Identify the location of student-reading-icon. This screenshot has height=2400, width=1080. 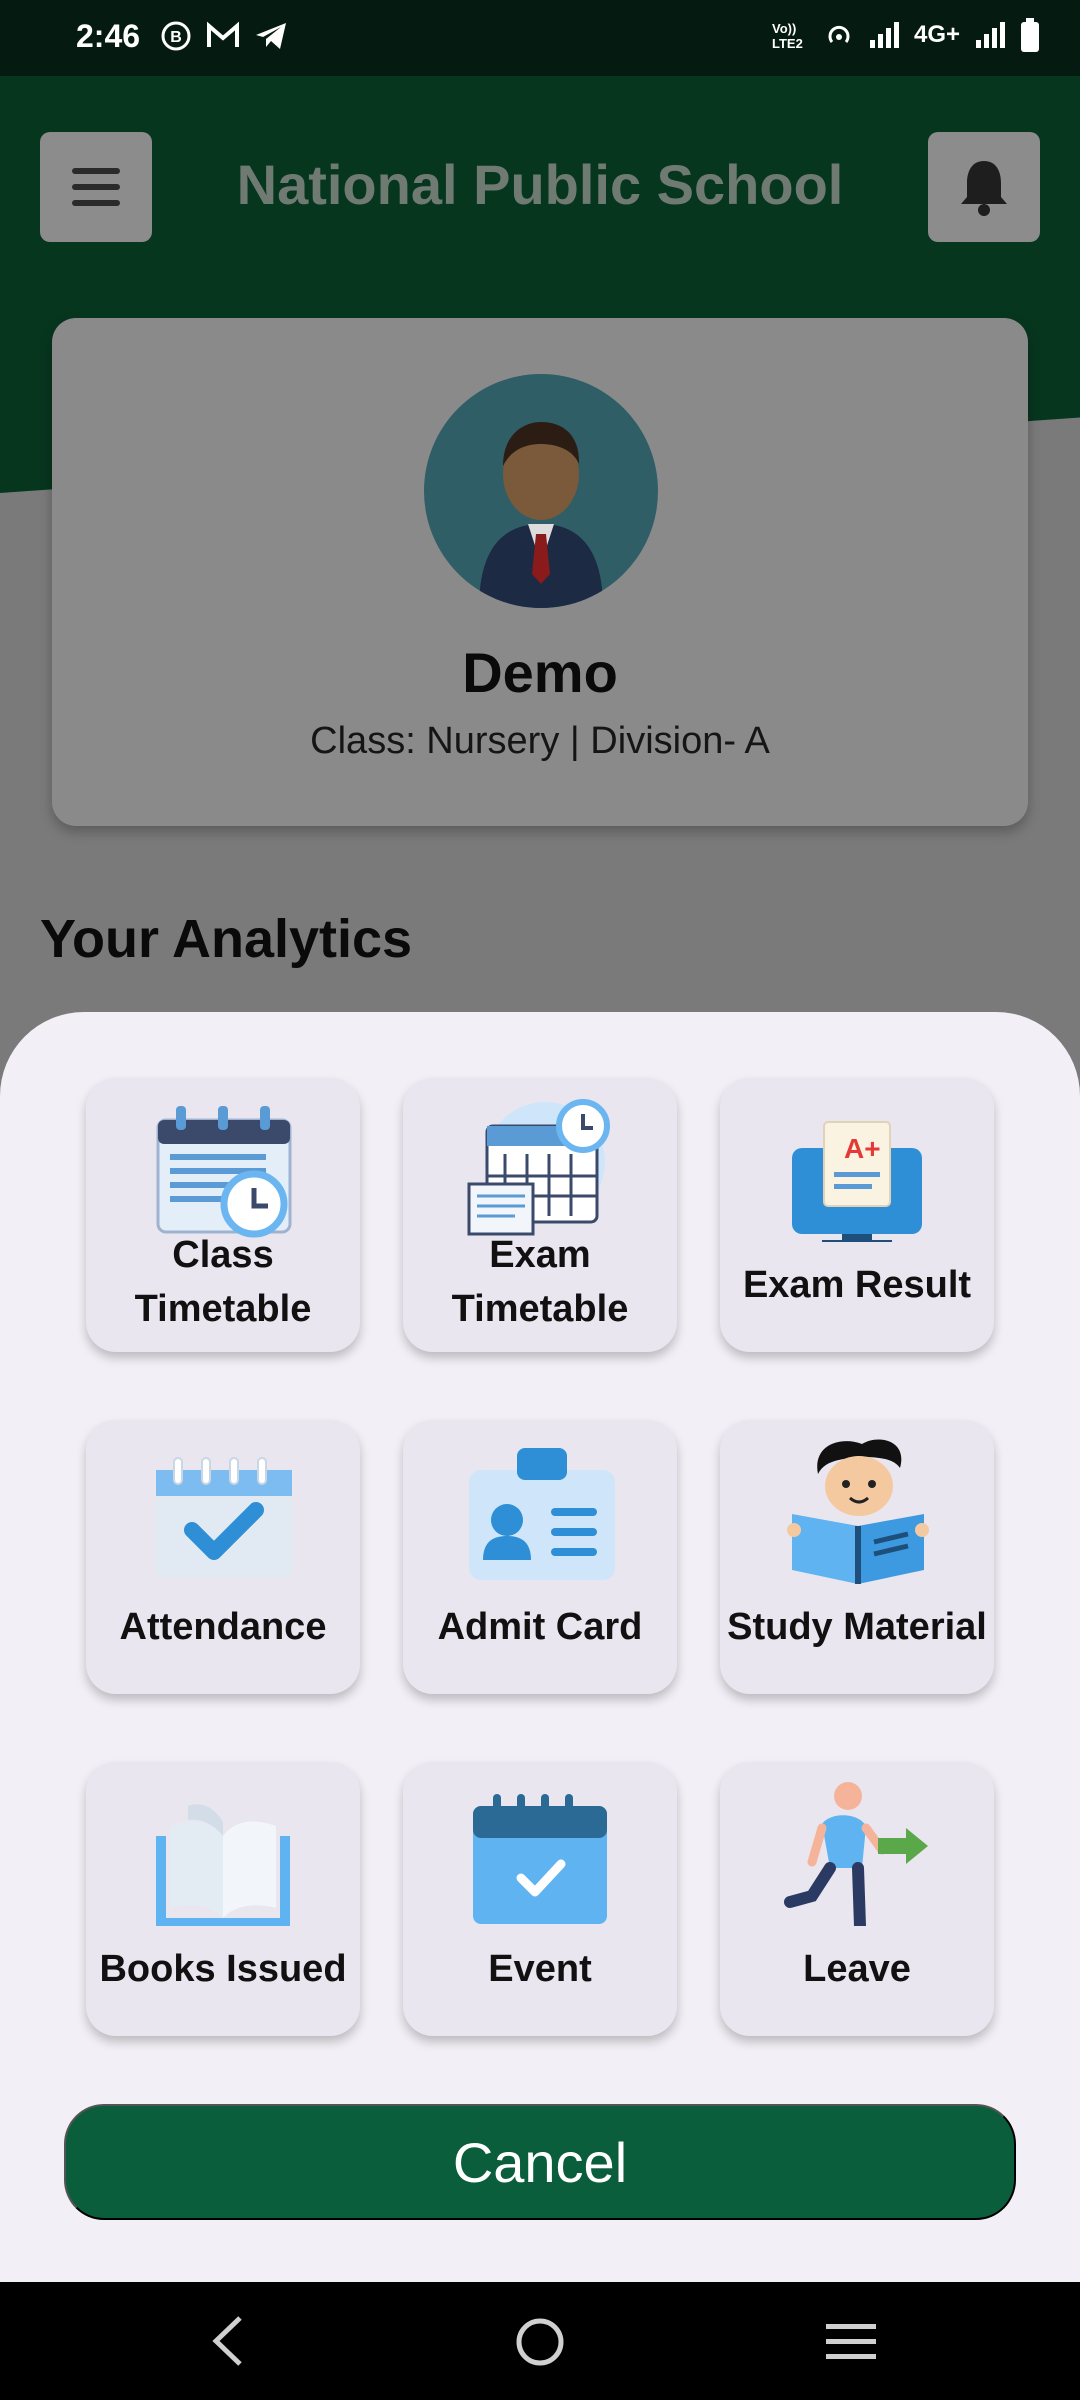
(858, 1511).